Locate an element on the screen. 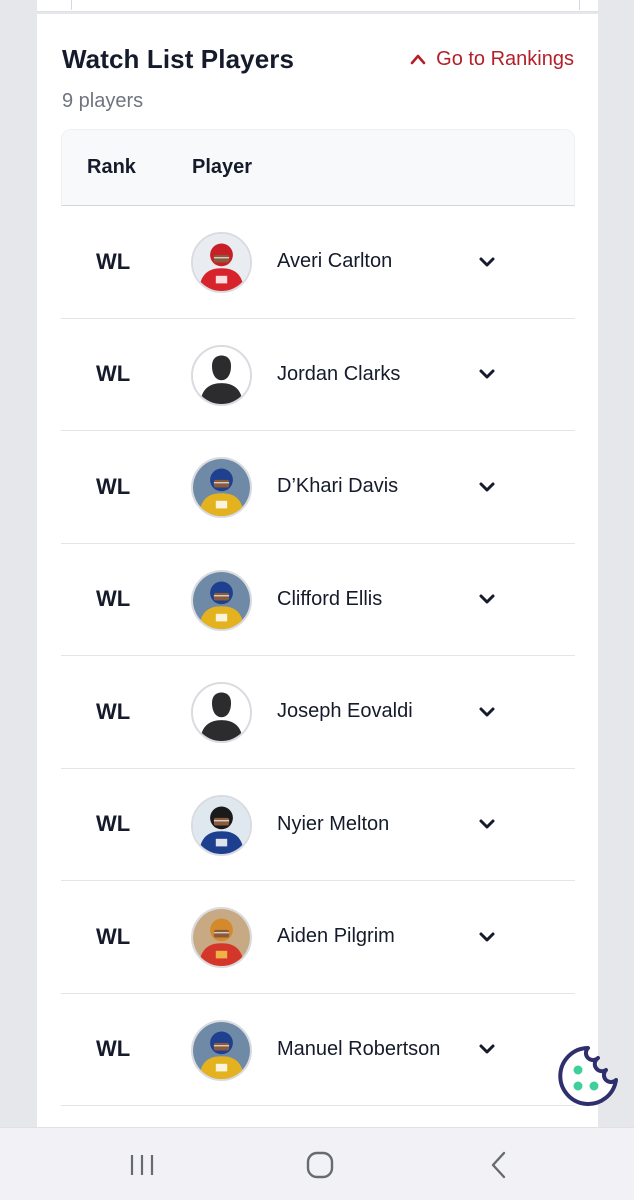 This screenshot has width=634, height=1200. cookie-settings-button is located at coordinates (588, 1076).